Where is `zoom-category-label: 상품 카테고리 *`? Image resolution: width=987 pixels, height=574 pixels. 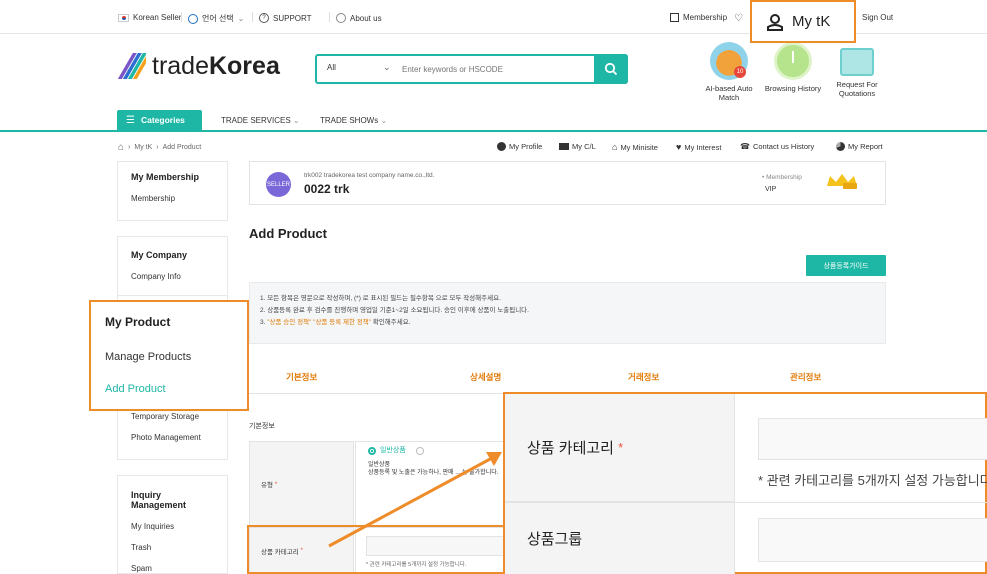
zoom-category-label: 상품 카테고리 * is located at coordinates (620, 448).